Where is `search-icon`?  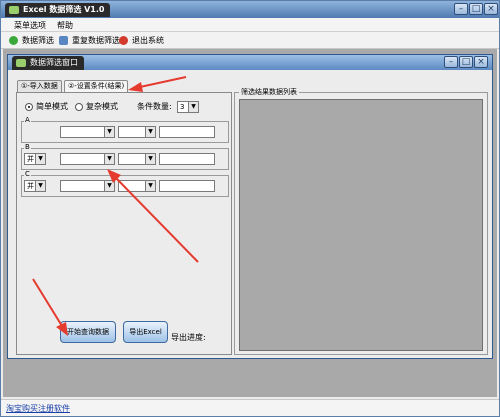 search-icon is located at coordinates (63, 40).